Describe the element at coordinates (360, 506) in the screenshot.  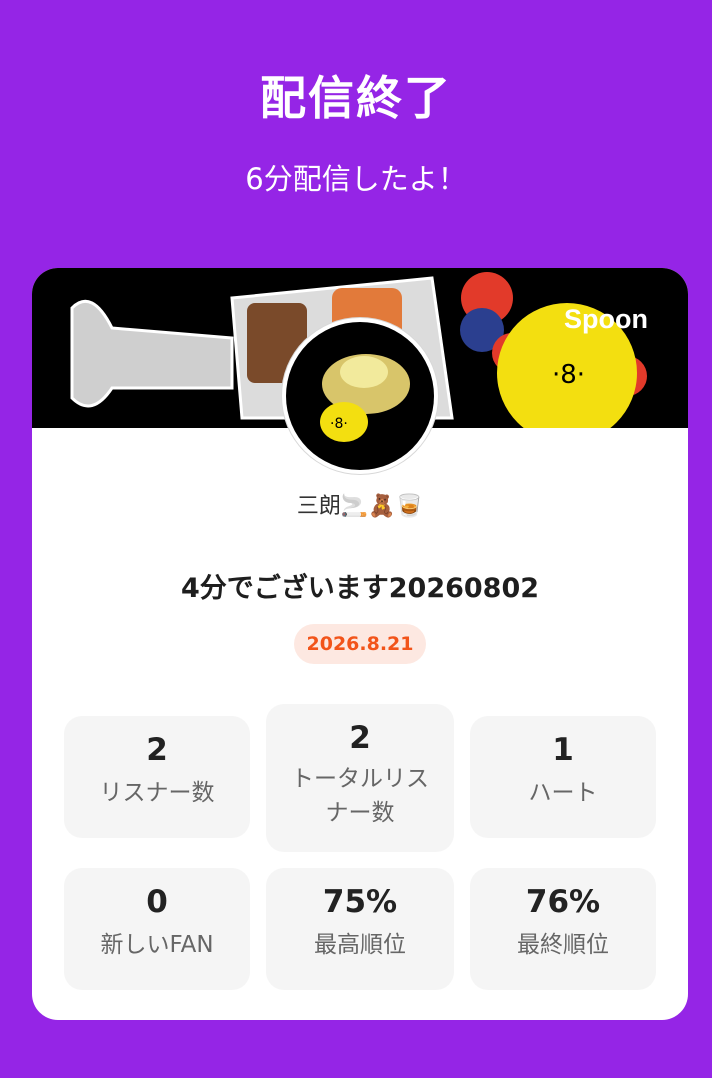
I see `username: 三朗🚬🧸🥃` at that location.